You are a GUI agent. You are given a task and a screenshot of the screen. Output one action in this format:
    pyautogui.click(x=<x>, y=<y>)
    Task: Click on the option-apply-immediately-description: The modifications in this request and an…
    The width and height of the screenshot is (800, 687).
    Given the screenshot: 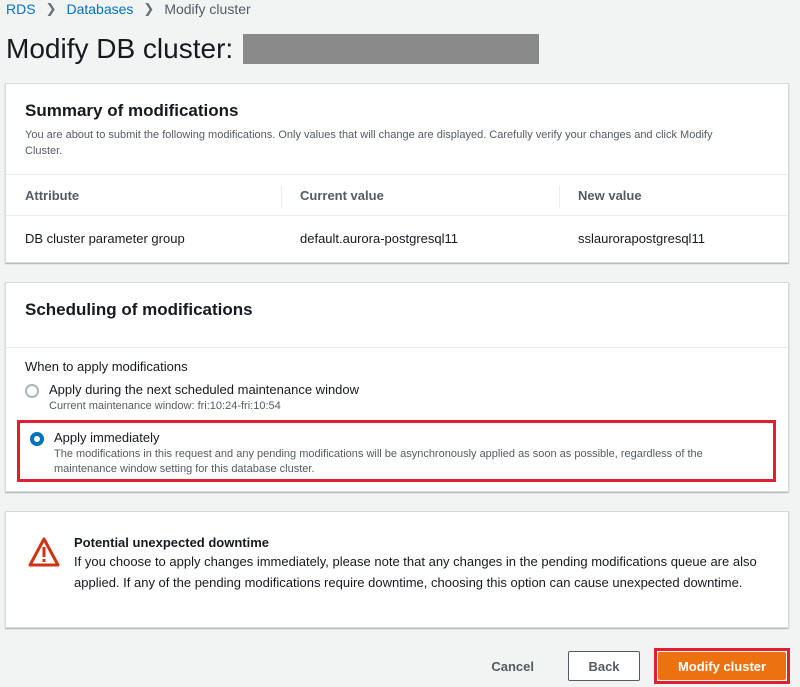 What is the action you would take?
    pyautogui.click(x=378, y=461)
    